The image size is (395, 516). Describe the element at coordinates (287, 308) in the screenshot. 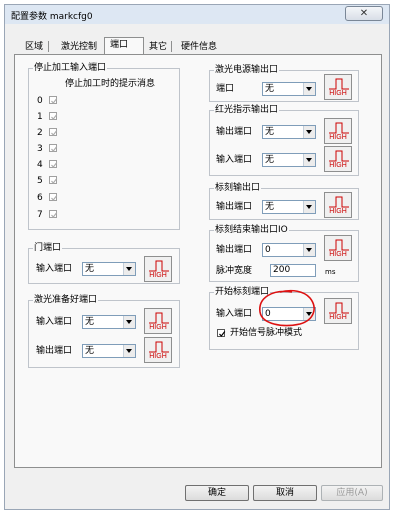

I see `annotation-circle` at that location.